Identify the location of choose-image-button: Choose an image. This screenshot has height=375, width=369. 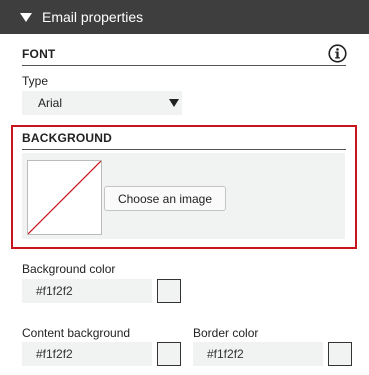
(165, 198).